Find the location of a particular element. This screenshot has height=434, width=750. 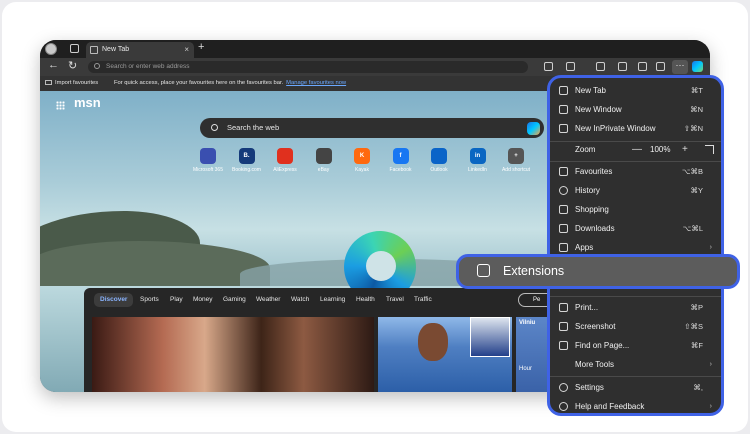

zoom-in-button: + is located at coordinates (685, 150).